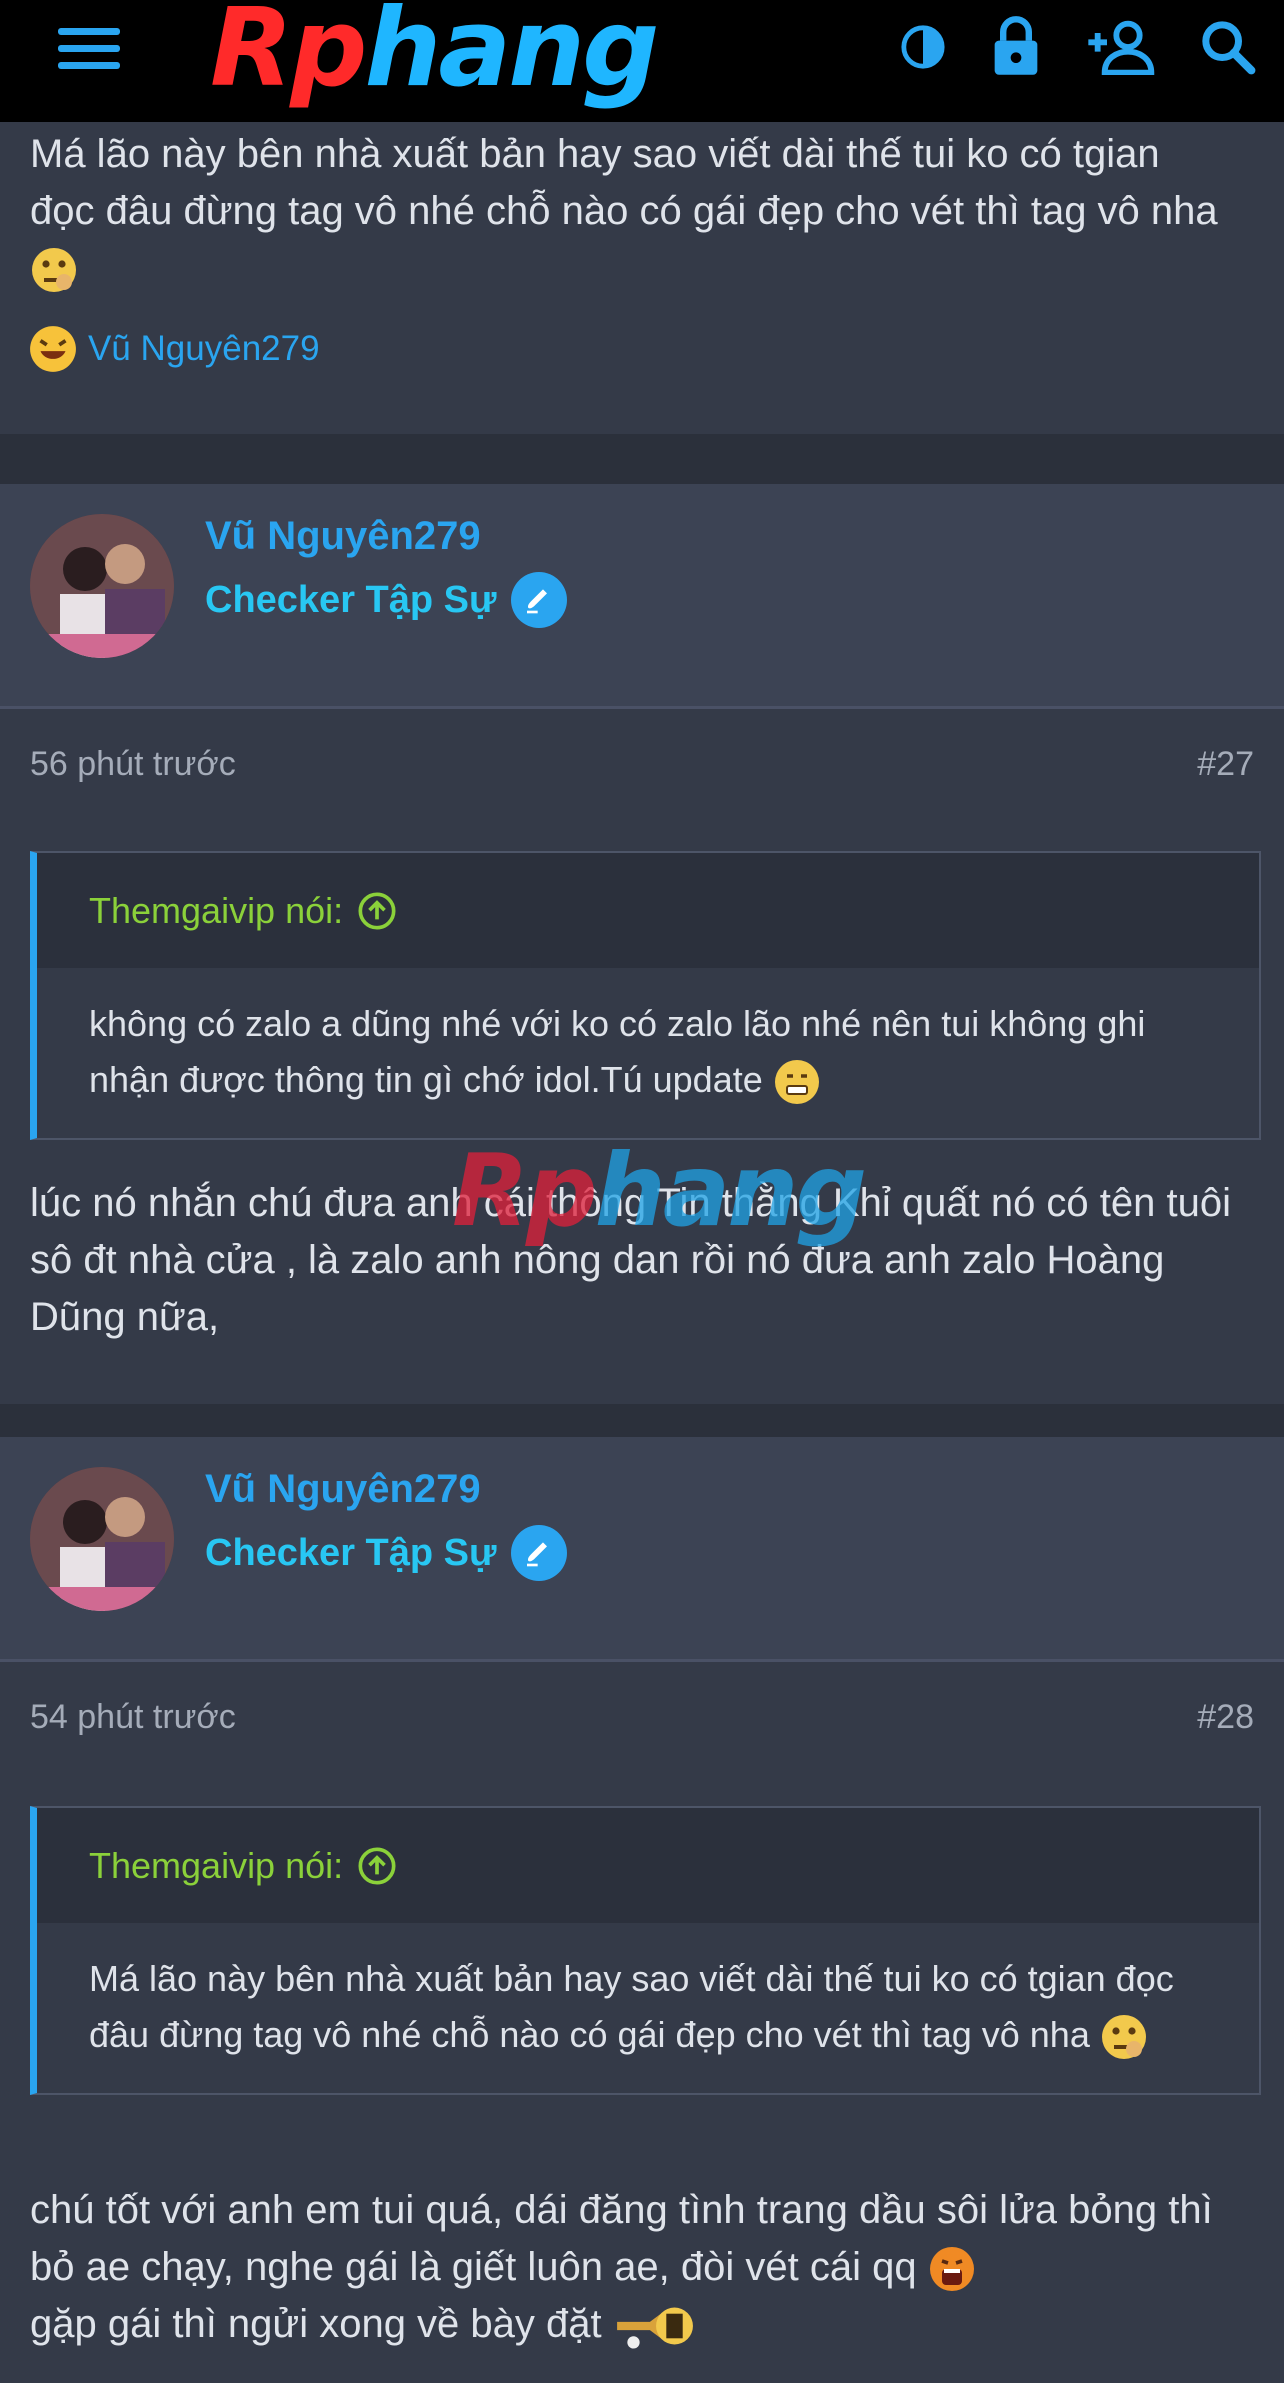  Describe the element at coordinates (53, 349) in the screenshot. I see `laughing-emoji-icon` at that location.